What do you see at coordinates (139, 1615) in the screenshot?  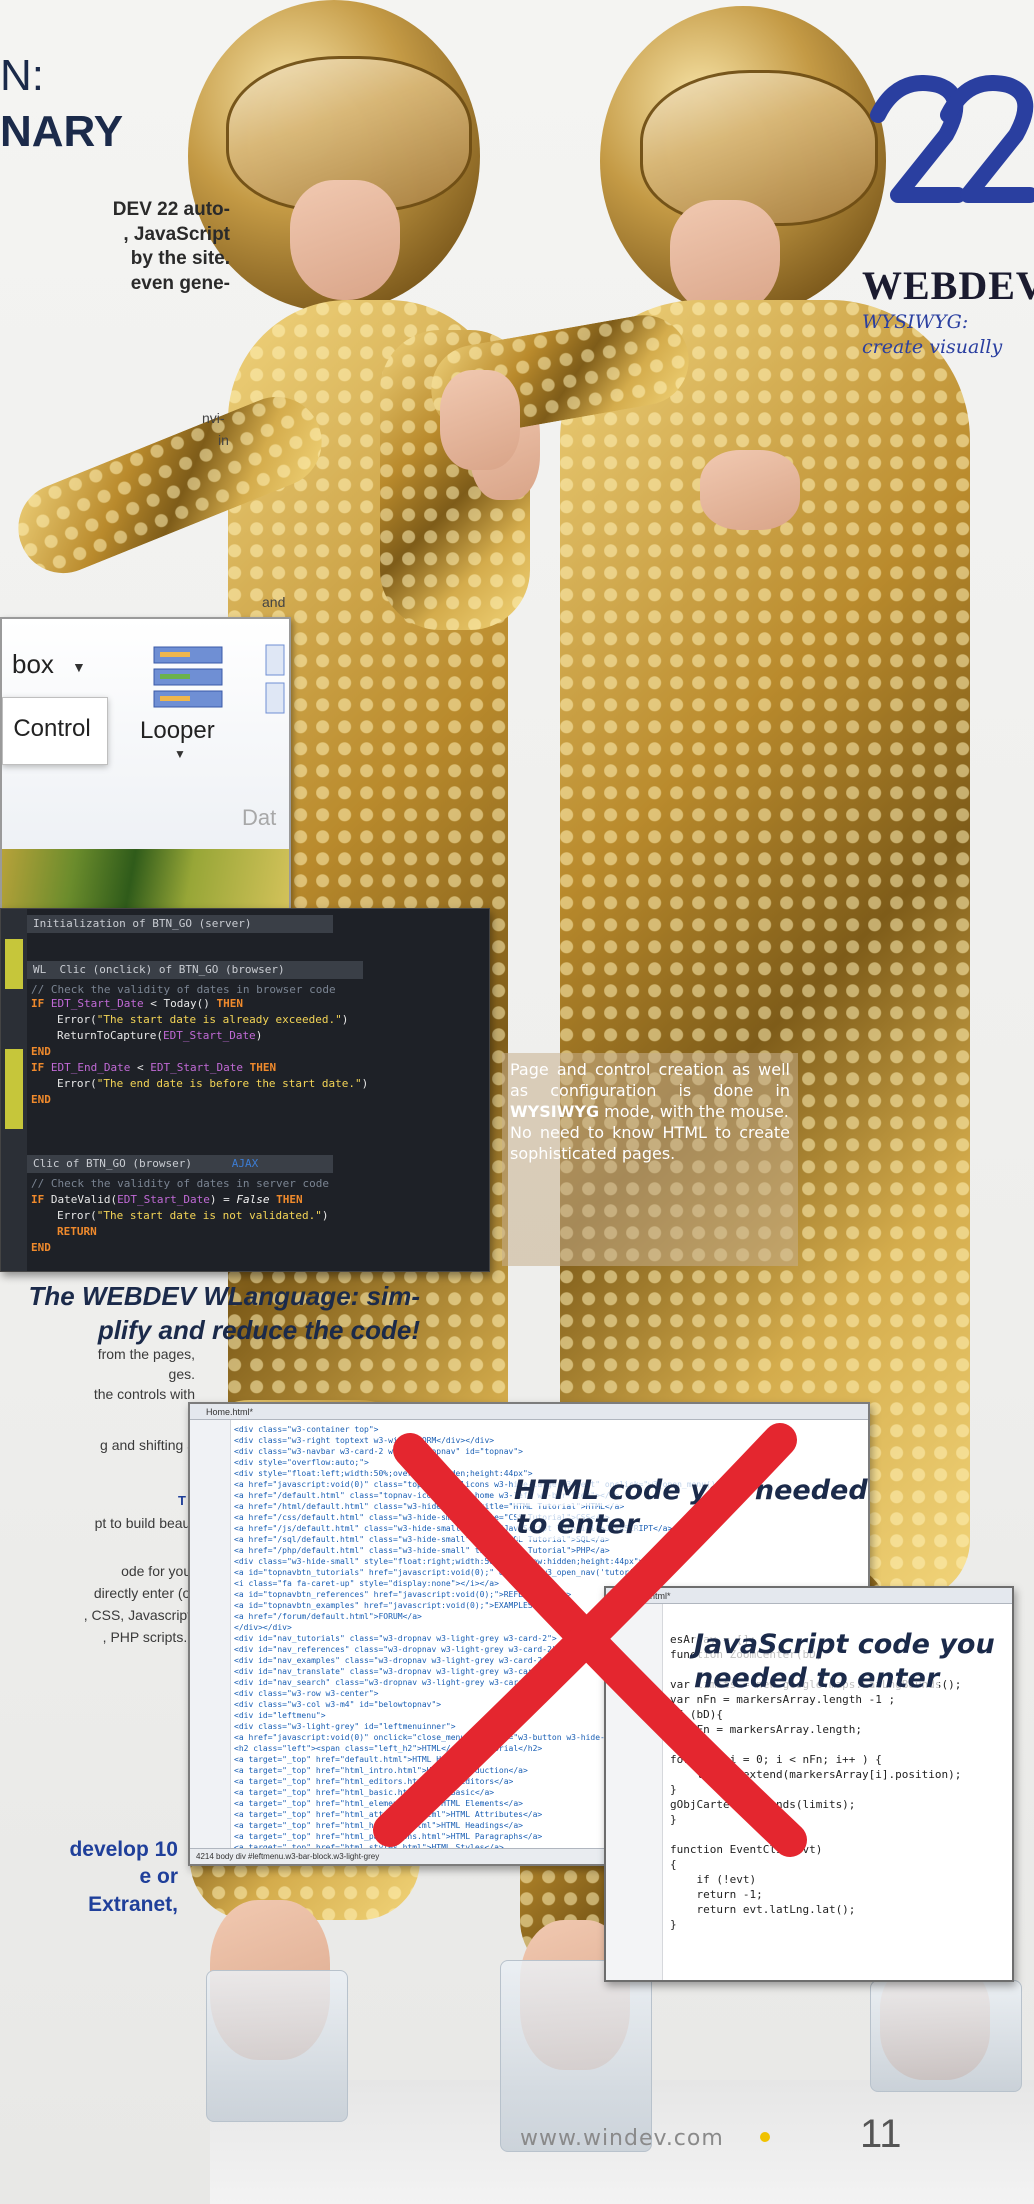 I see `body-fragment: , CSS, Javascript,` at bounding box center [139, 1615].